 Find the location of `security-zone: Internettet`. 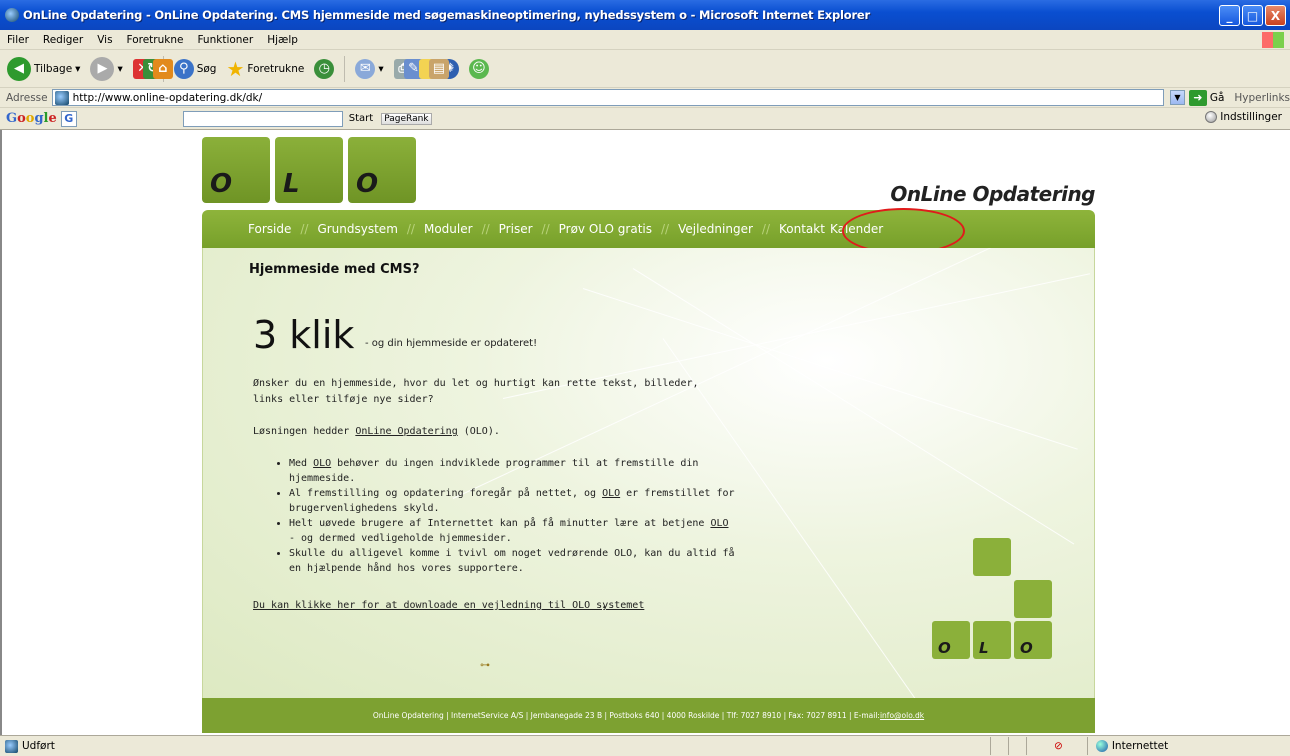

security-zone: Internettet is located at coordinates (1127, 746).